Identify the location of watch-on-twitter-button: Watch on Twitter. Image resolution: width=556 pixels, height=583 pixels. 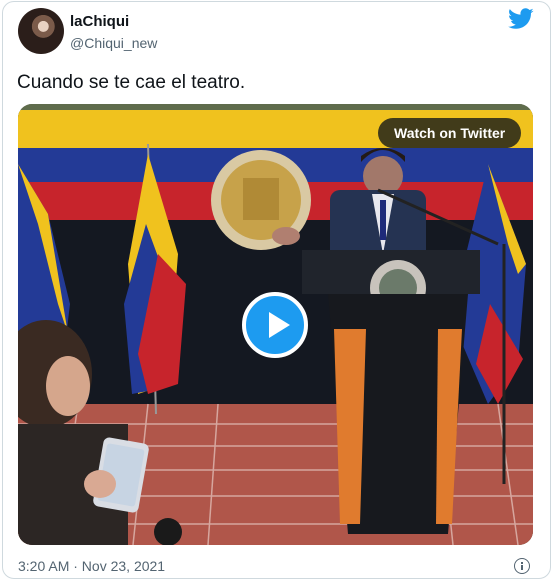
(450, 133).